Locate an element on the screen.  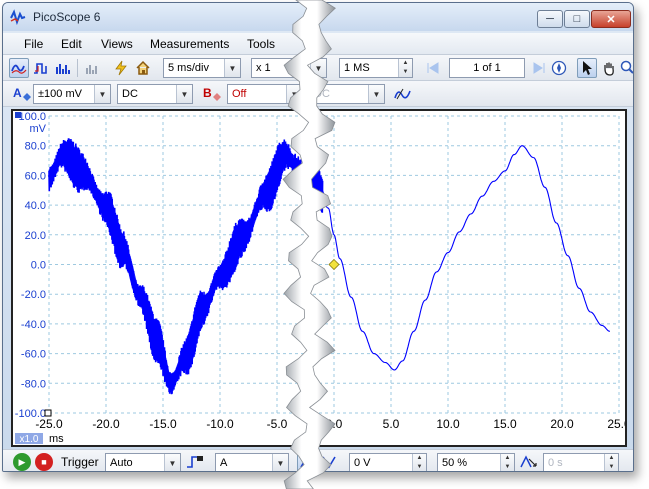
capture-toolbar: 5 ms/div ▼ x 1 ▼ 1 MS ▲ ▼ 1 of 1 is located at coordinates (318, 68).